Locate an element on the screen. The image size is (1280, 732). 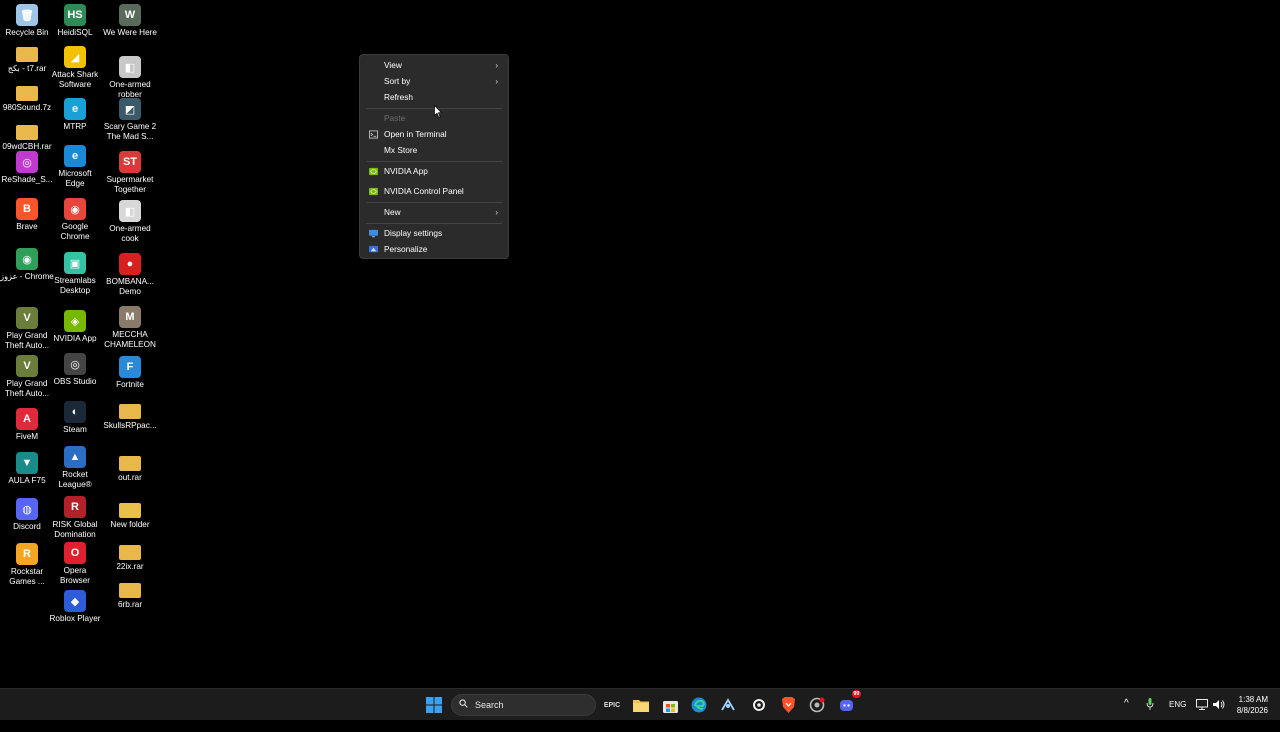
microsoft-store-icon is located at coordinates (670, 705).